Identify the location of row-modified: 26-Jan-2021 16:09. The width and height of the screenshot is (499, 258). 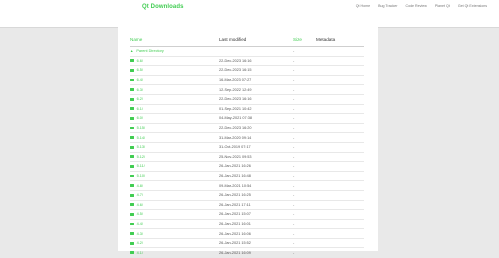
(256, 252).